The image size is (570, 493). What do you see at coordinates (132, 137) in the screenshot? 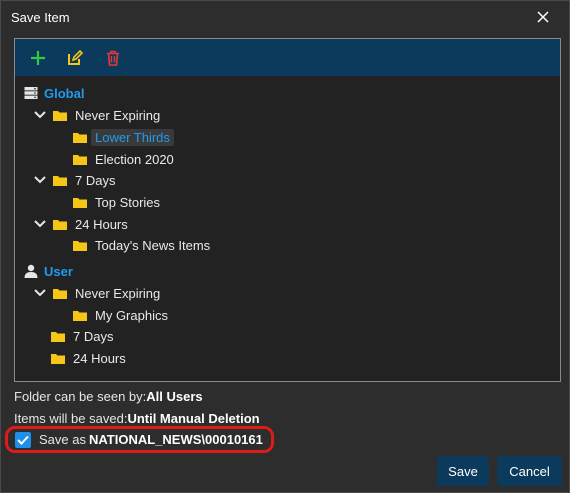
I see `tree-item-label: Lower Thirds` at bounding box center [132, 137].